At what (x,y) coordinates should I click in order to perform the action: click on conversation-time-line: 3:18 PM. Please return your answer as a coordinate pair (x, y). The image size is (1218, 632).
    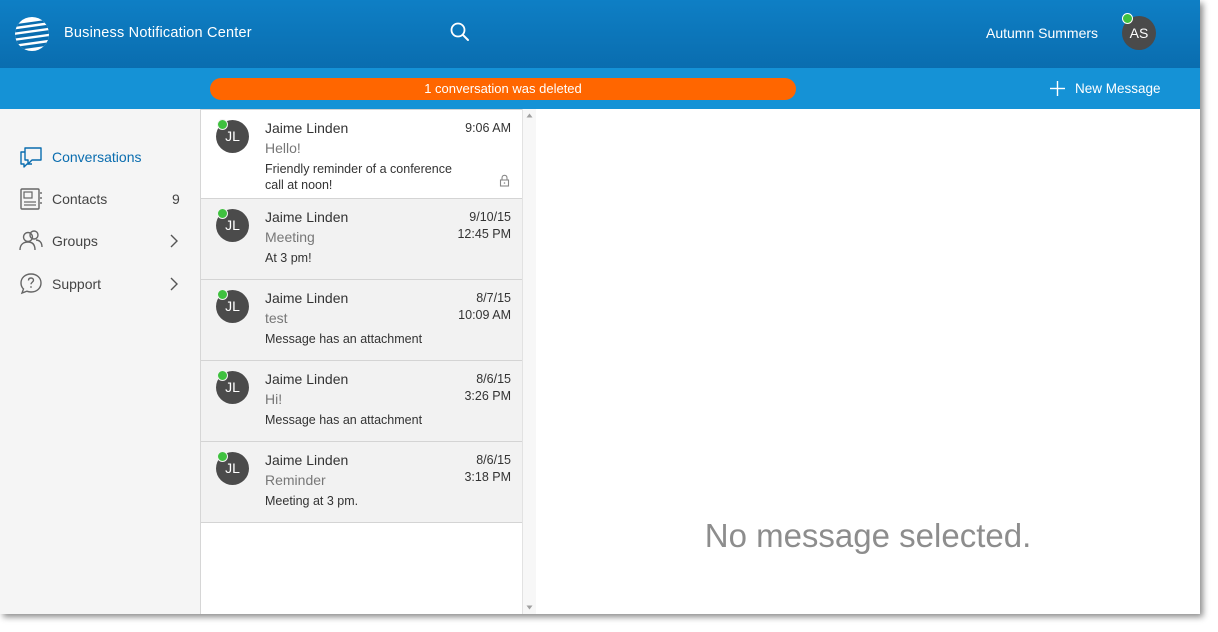
    Looking at the image, I should click on (487, 477).